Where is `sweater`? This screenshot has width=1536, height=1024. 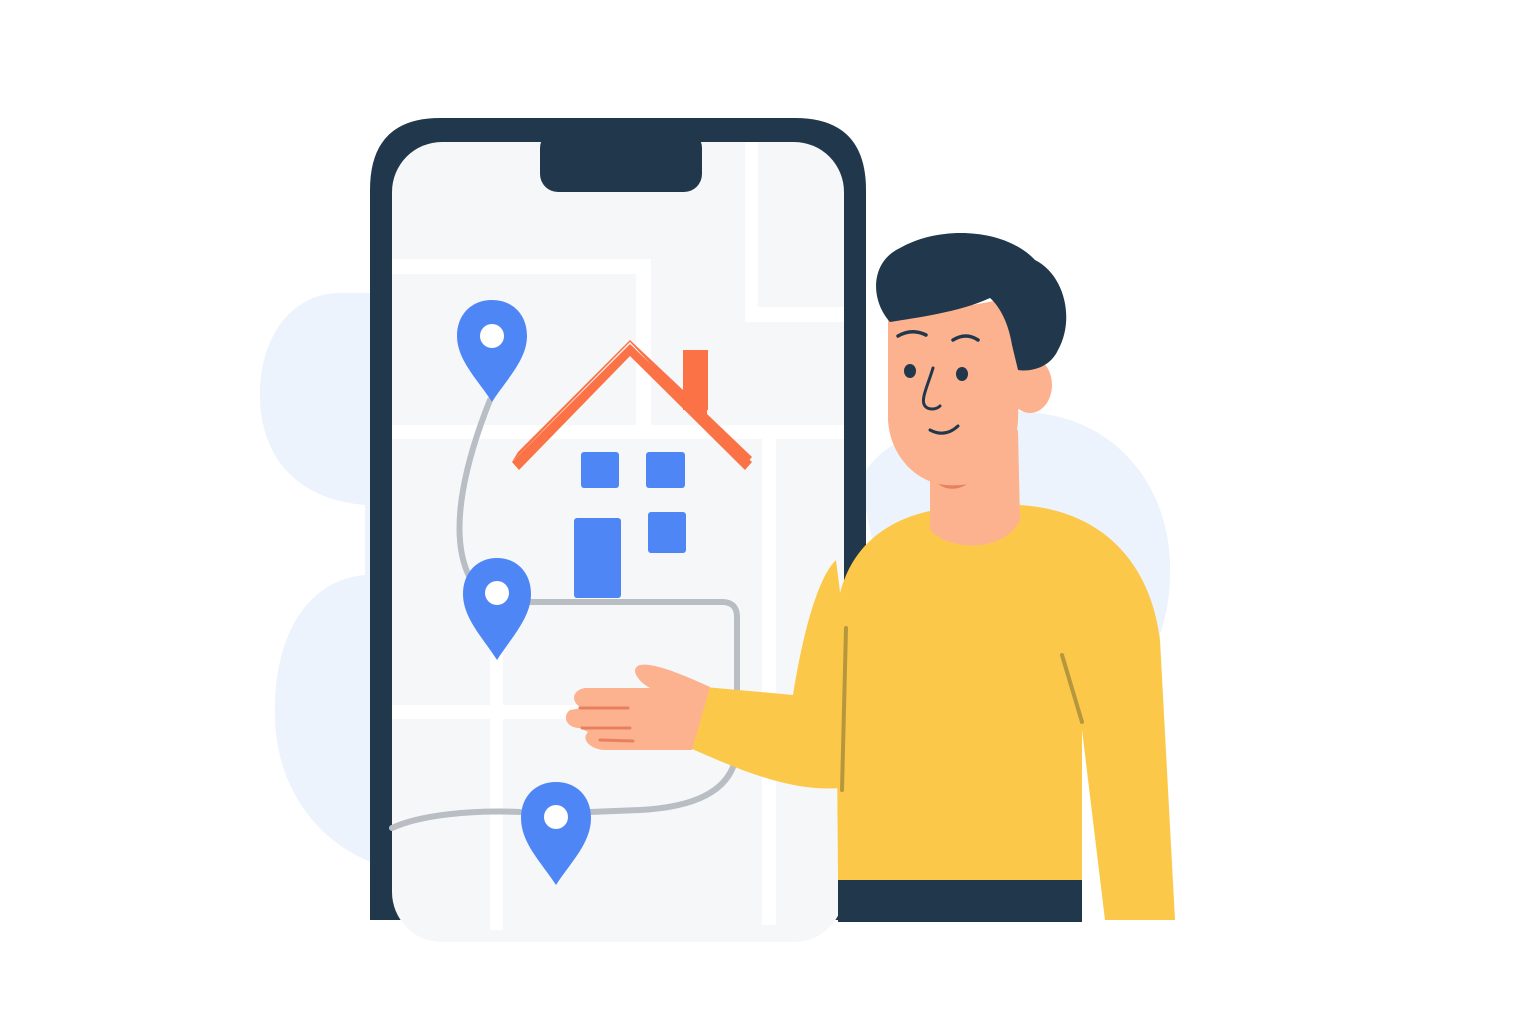
sweater is located at coordinates (1005, 712).